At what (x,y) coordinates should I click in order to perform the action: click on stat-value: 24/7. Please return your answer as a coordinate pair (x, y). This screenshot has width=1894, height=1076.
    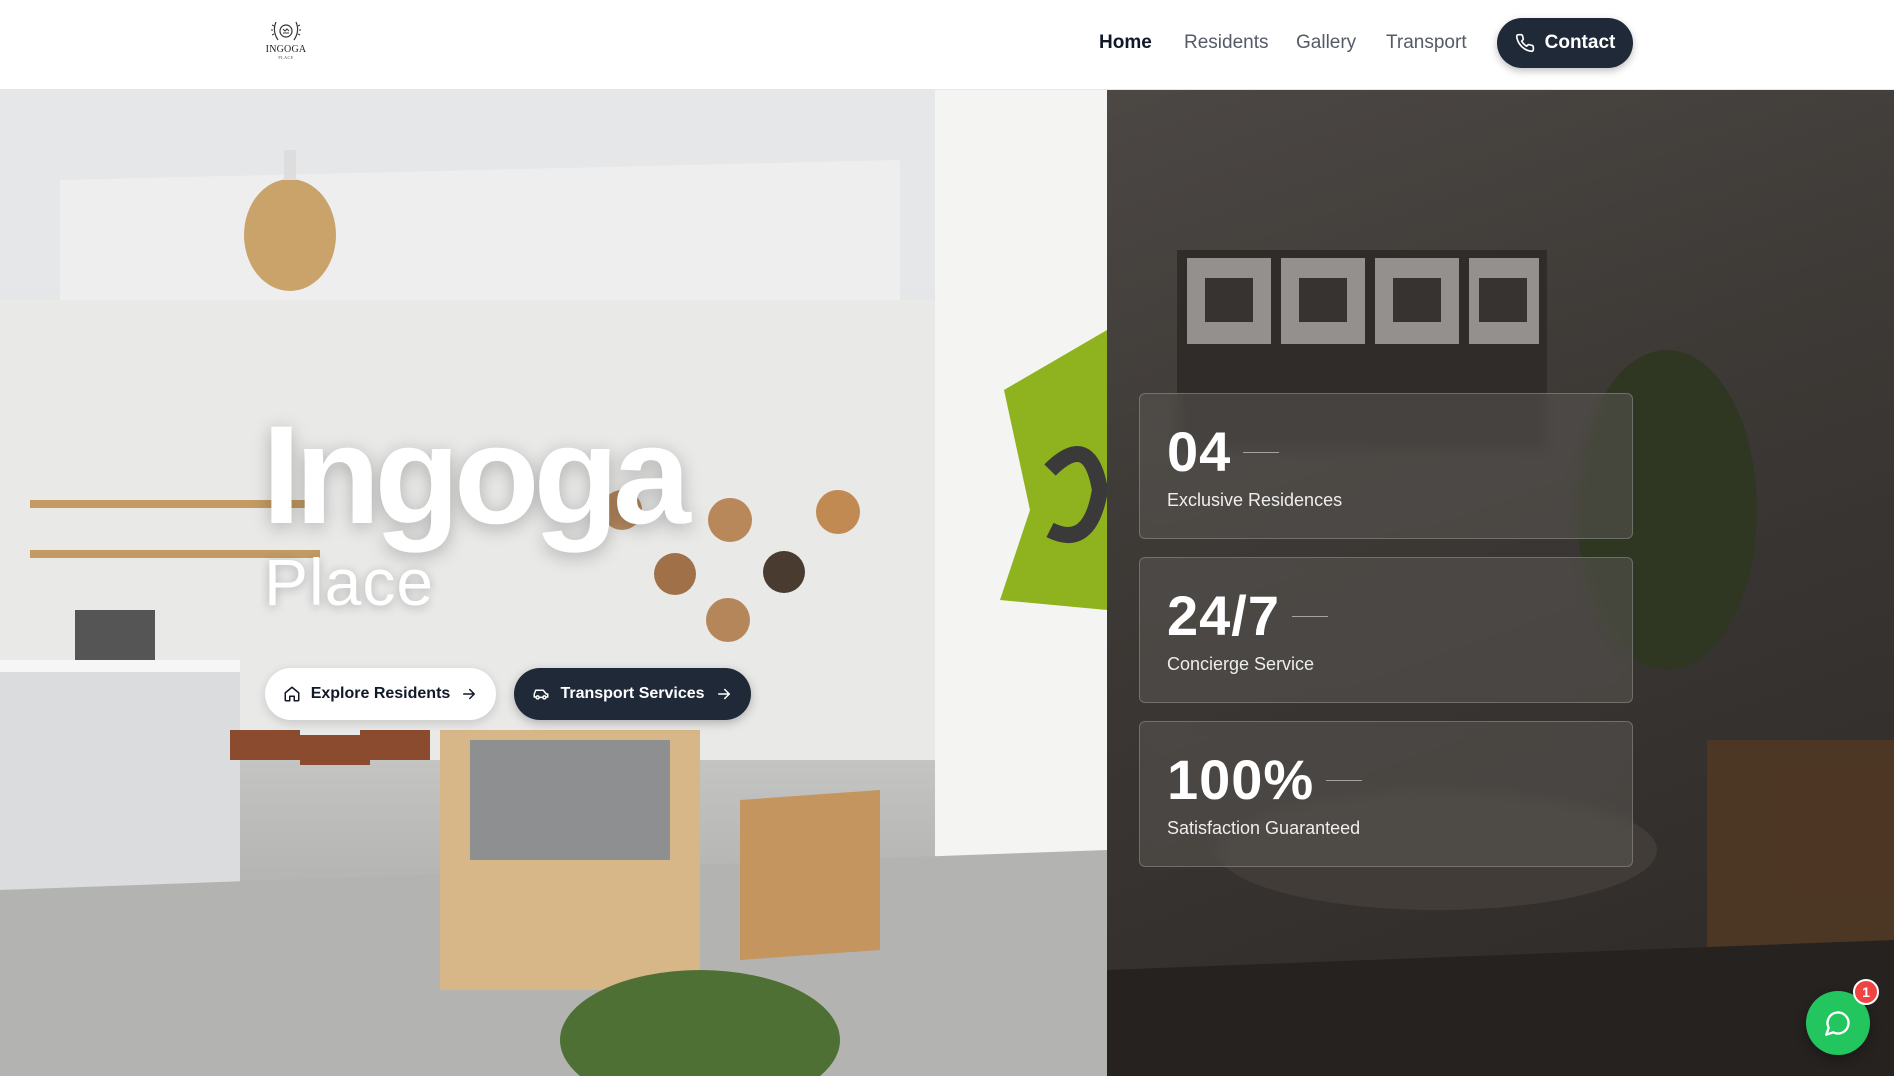
    Looking at the image, I should click on (1223, 615).